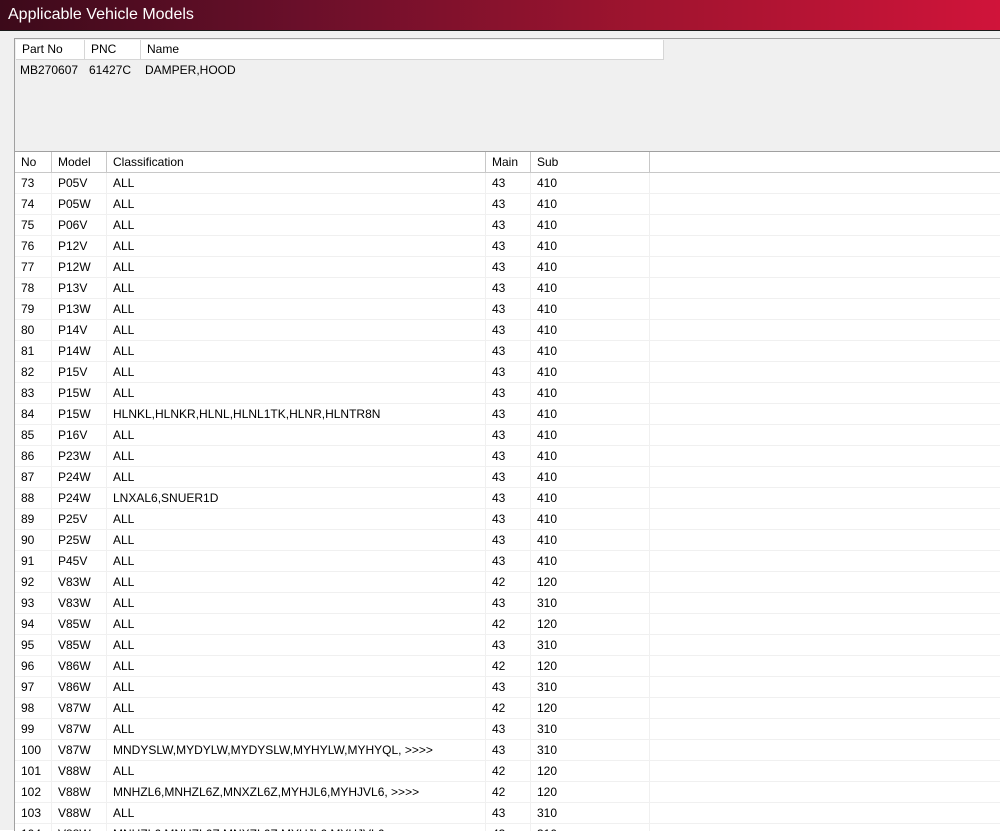 The height and width of the screenshot is (831, 1000). I want to click on table-row: 74 P05W ALL 43 410, so click(507, 204).